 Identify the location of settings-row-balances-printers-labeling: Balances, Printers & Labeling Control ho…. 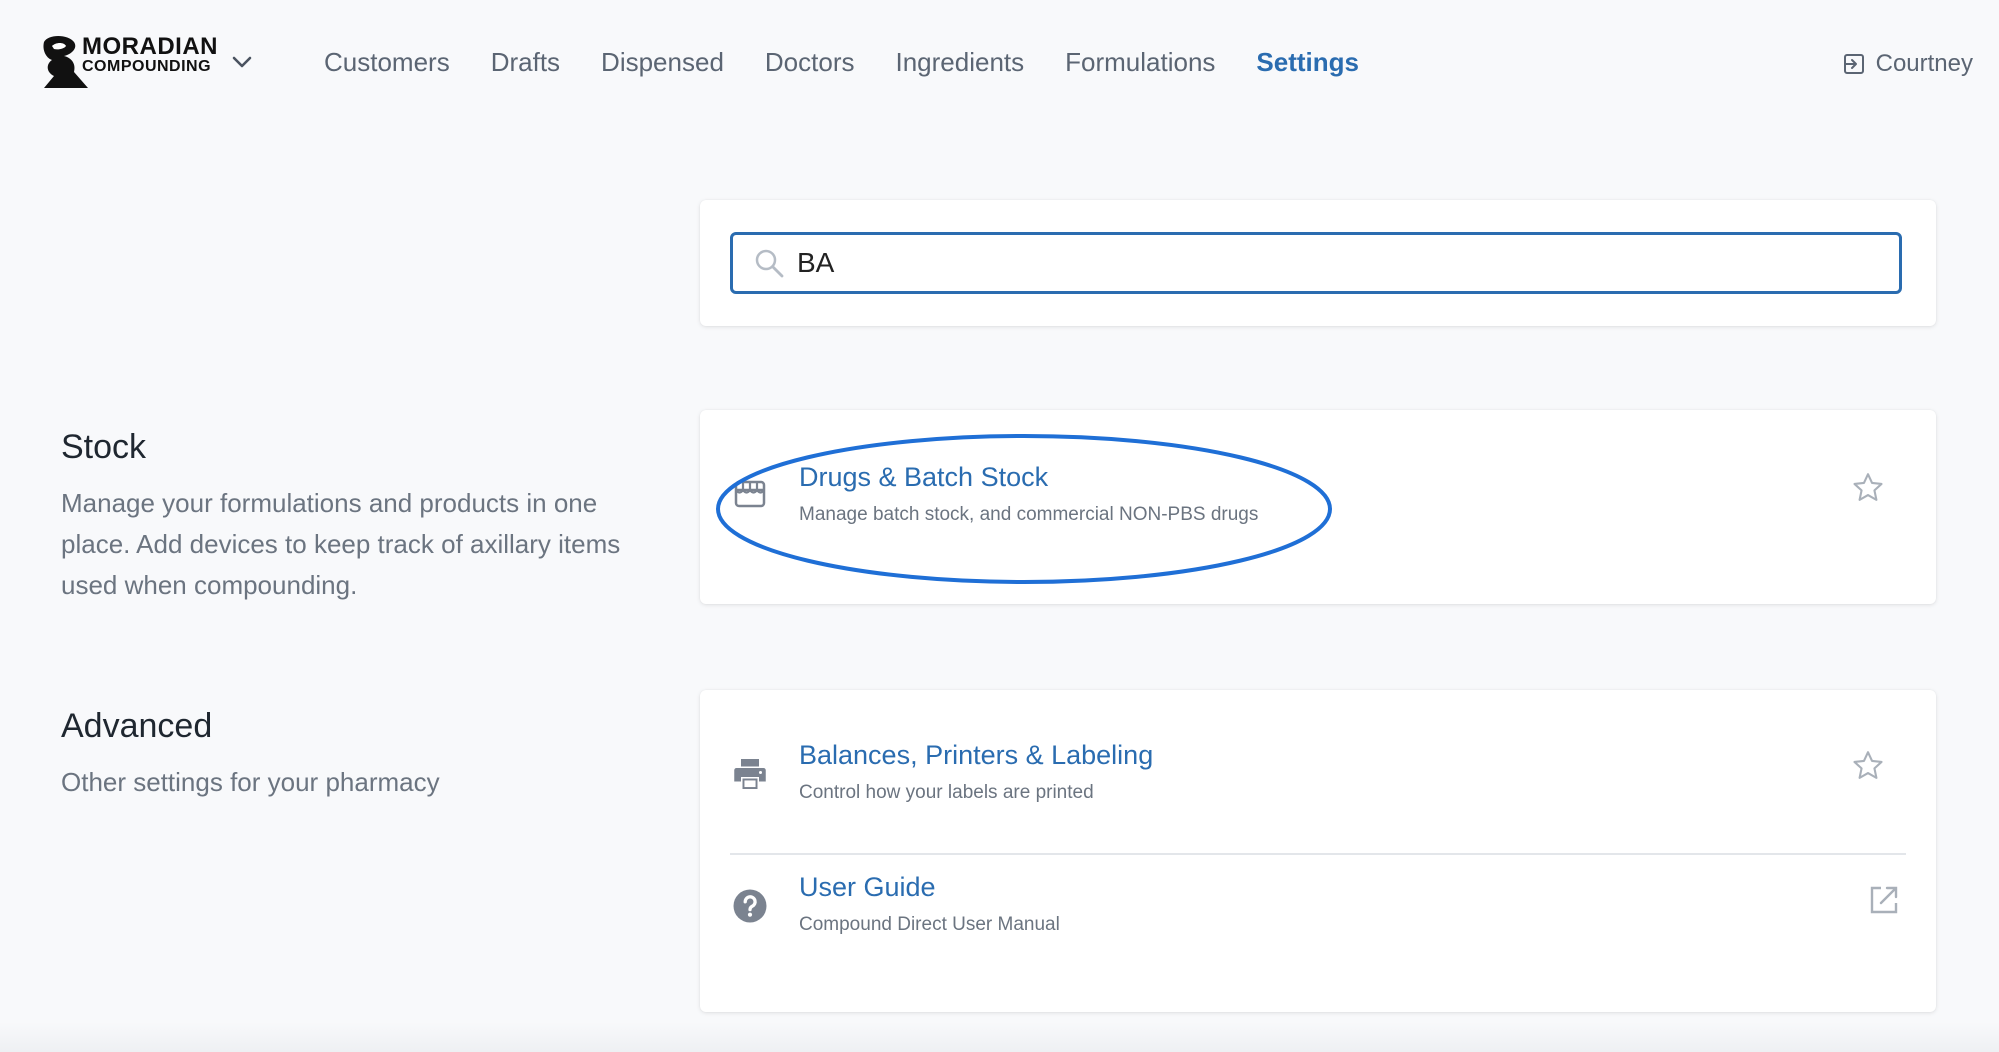
(1318, 785).